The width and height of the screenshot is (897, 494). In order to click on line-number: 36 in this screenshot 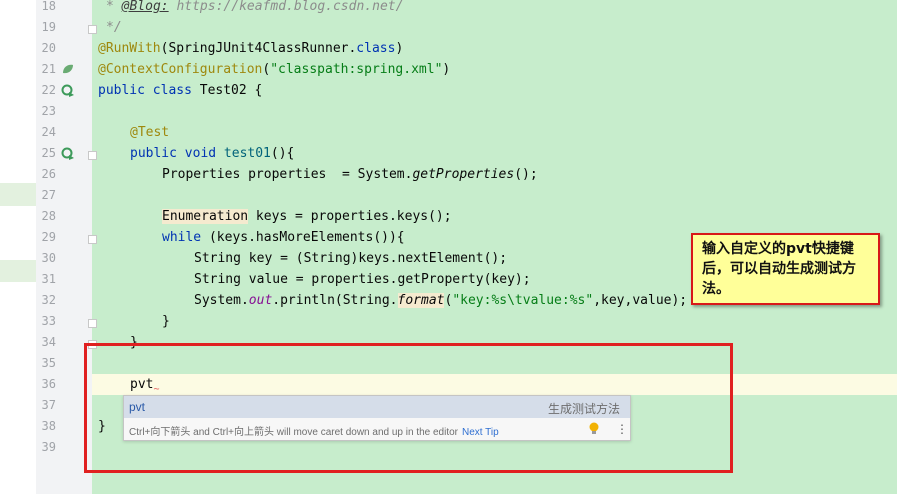, I will do `click(48, 384)`.